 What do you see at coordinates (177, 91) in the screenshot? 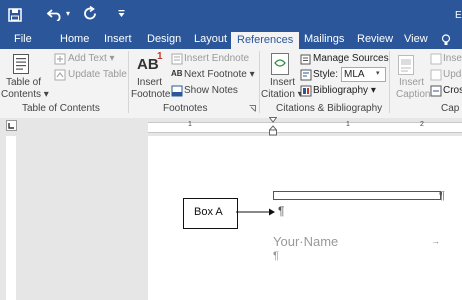
I see `show-notes-icon` at bounding box center [177, 91].